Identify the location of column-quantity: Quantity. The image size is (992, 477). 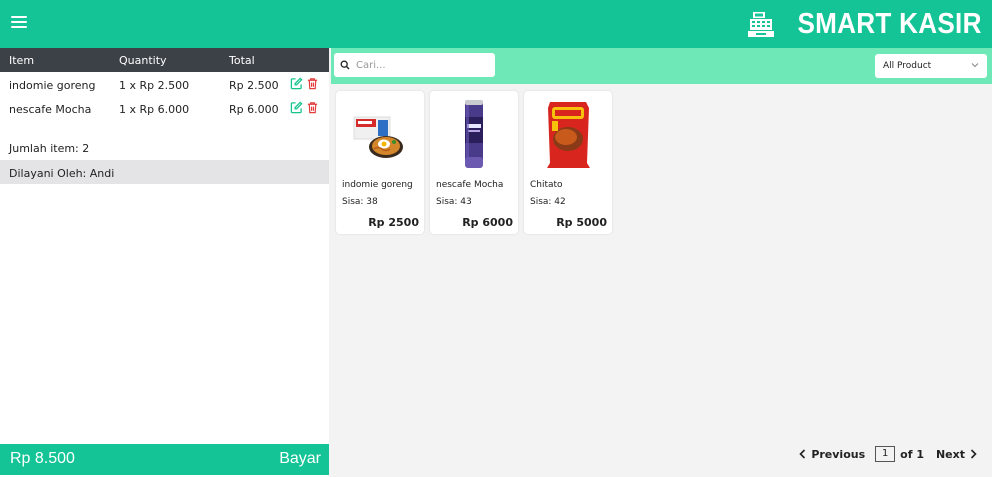
(143, 60).